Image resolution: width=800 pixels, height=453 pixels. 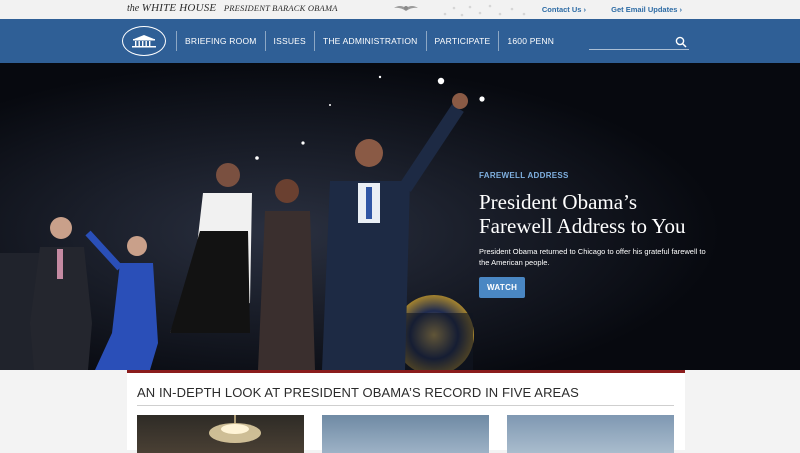 What do you see at coordinates (558, 202) in the screenshot?
I see `hero-headline-line-1: President Obama’s` at bounding box center [558, 202].